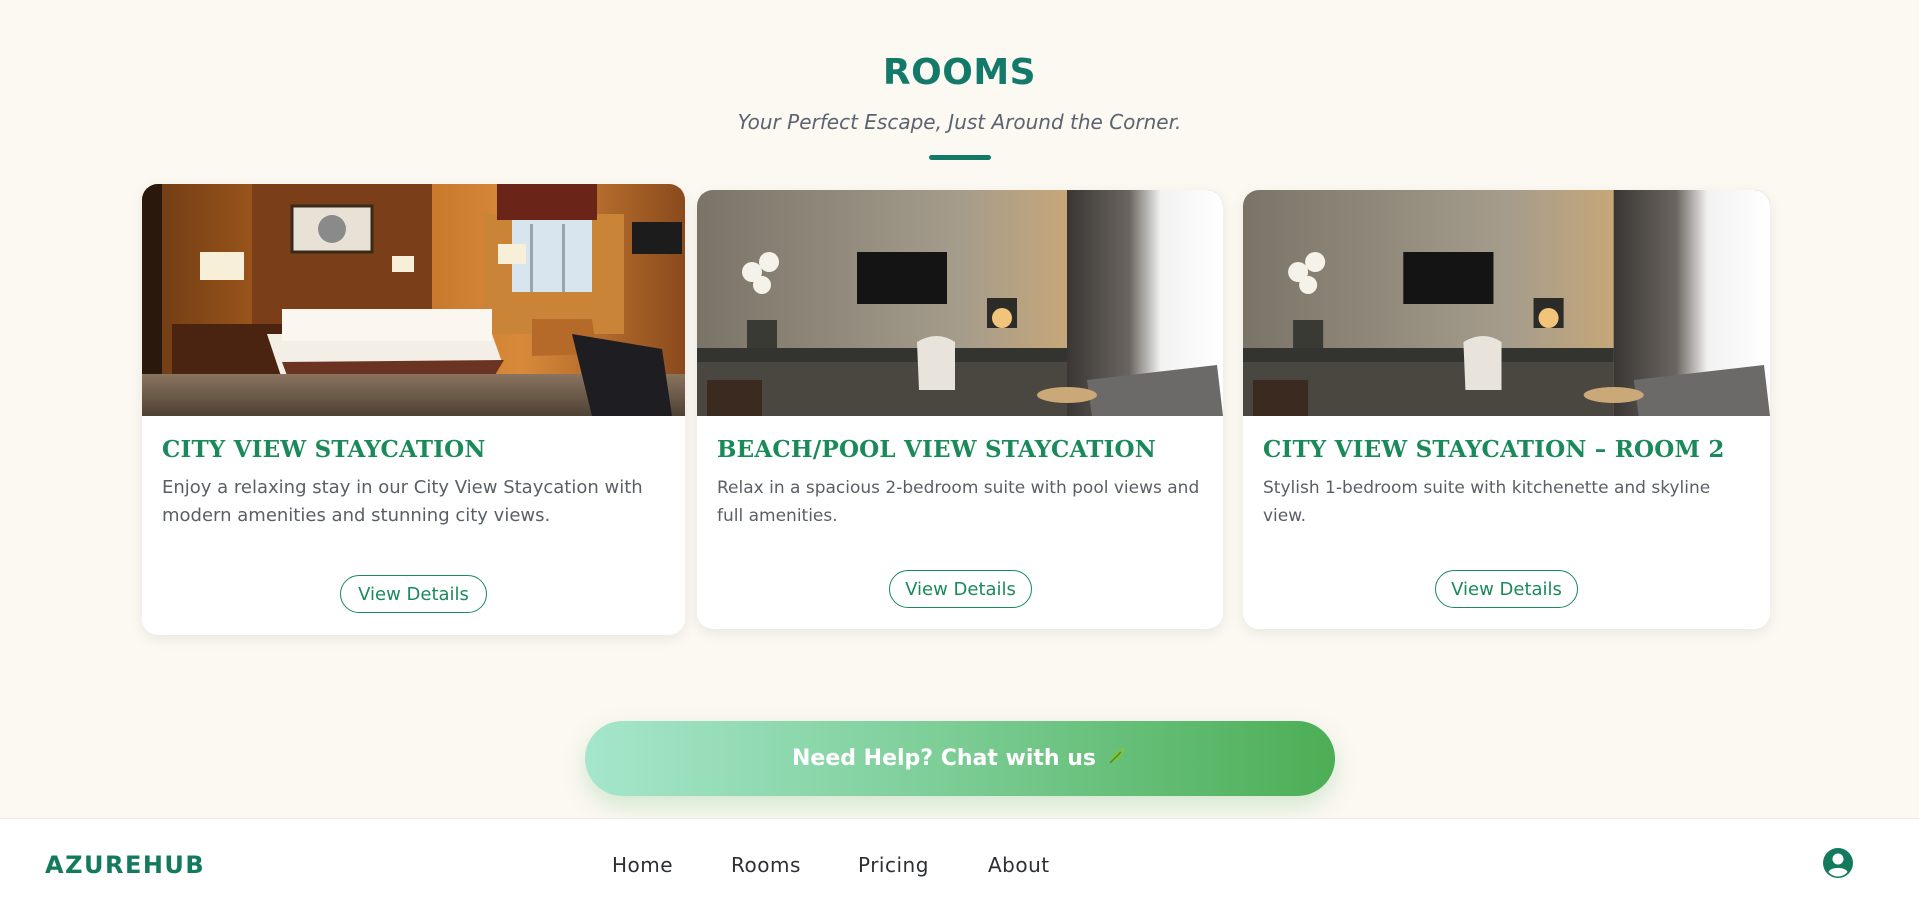 This screenshot has height=902, width=1919. Describe the element at coordinates (959, 72) in the screenshot. I see `section-title: ROOMS` at that location.